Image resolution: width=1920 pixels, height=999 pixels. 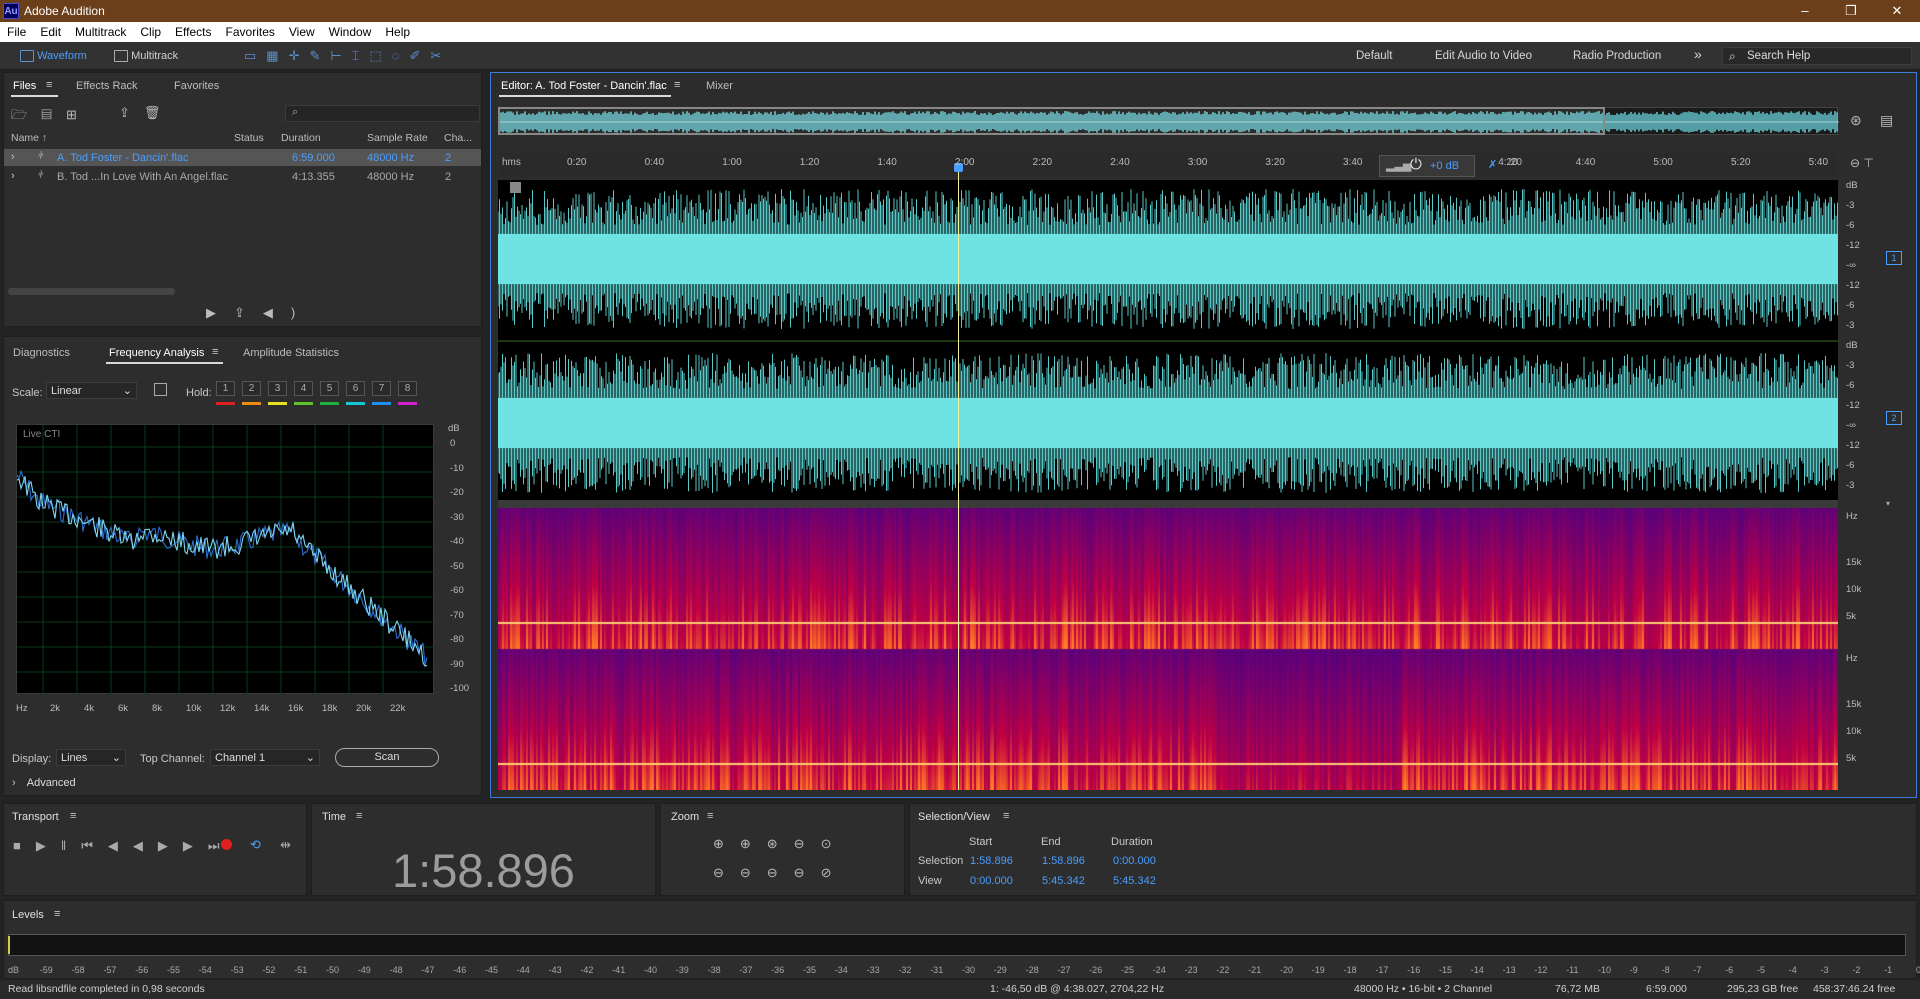 I want to click on overview-view-region, so click(x=1051, y=121).